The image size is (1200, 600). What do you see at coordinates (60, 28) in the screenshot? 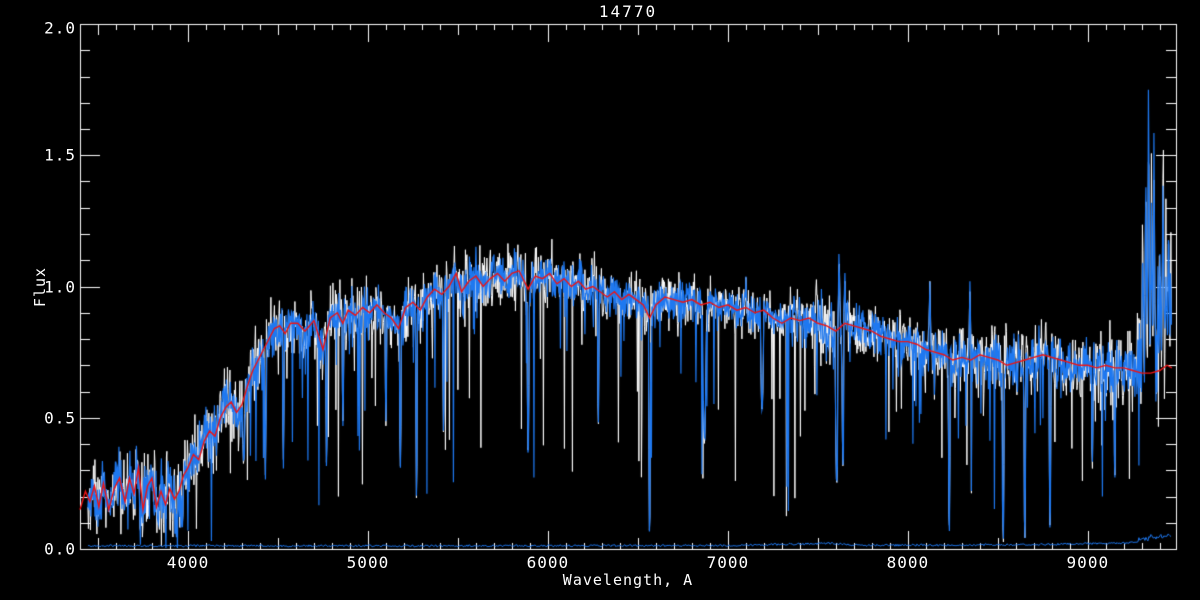
I see `y-tick-label-2.0: 2.0` at bounding box center [60, 28].